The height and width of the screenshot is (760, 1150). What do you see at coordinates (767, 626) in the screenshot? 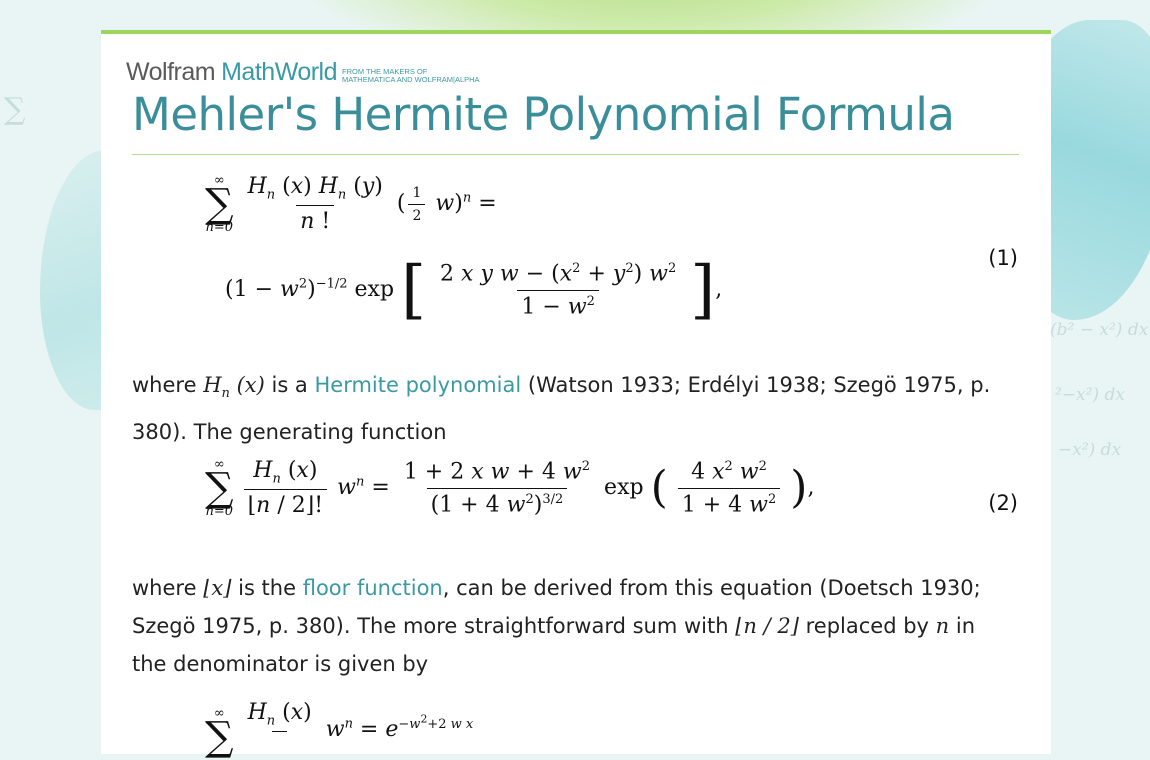
I see `inline-math-floor-n2: ⌊n / 2⌋` at bounding box center [767, 626].